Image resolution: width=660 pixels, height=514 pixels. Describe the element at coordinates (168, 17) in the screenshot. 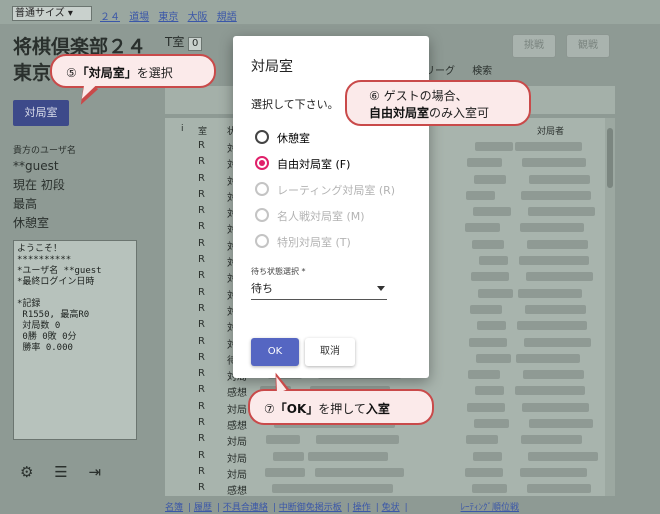

I see `top-link: 東京` at that location.